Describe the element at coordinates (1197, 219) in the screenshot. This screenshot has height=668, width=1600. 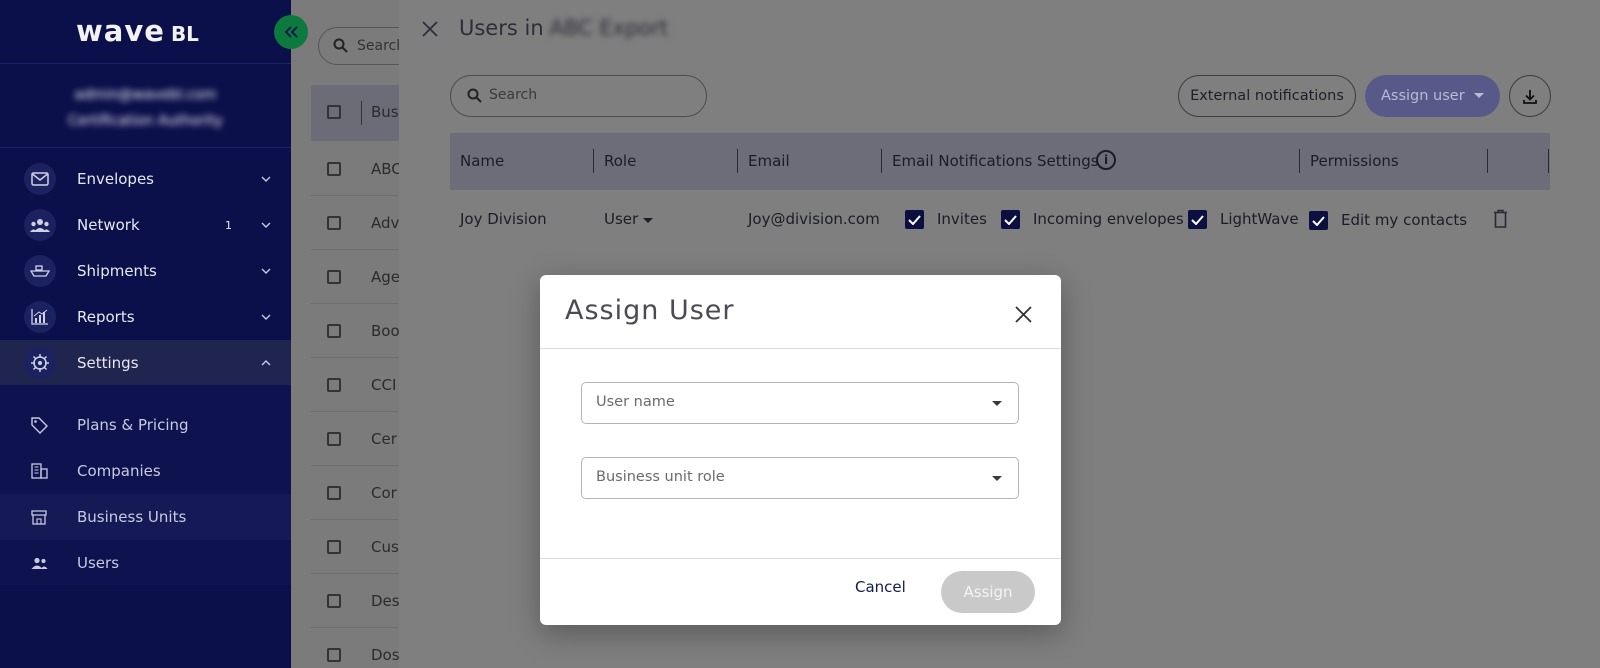
I see `lightwave-checkbox` at that location.